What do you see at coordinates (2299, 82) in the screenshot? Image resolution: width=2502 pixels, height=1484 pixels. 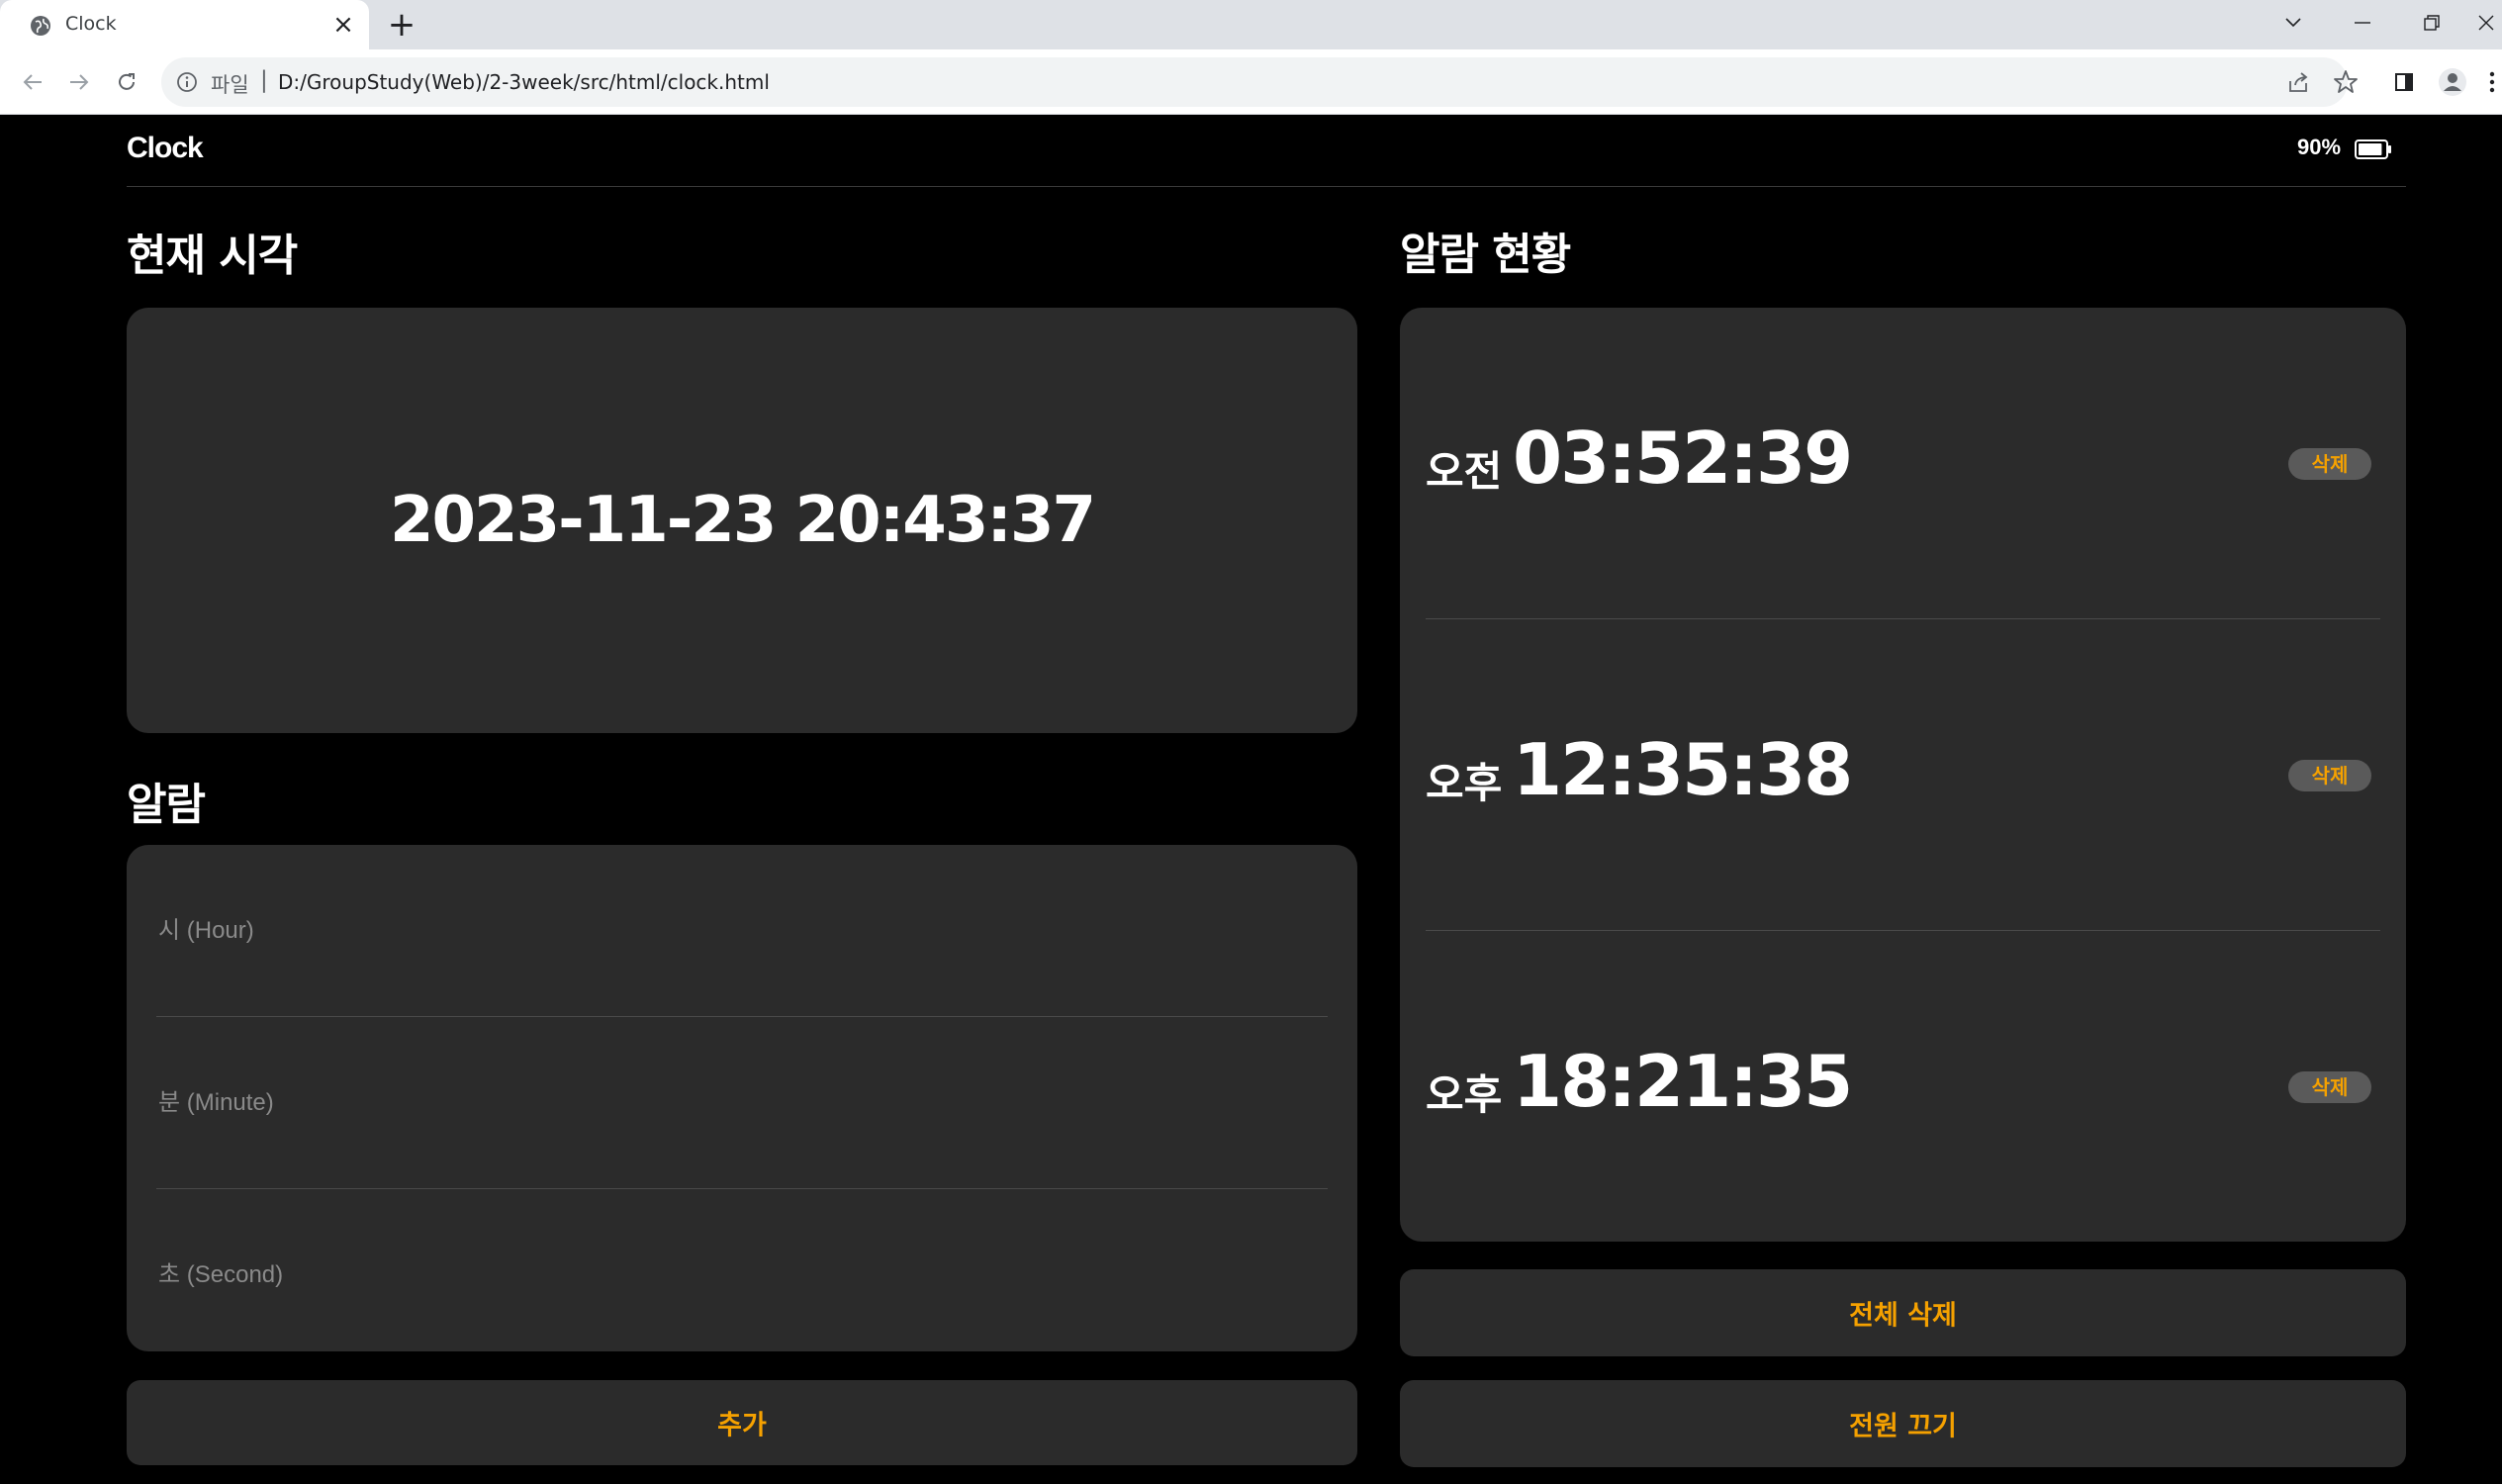 I see `share-icon` at bounding box center [2299, 82].